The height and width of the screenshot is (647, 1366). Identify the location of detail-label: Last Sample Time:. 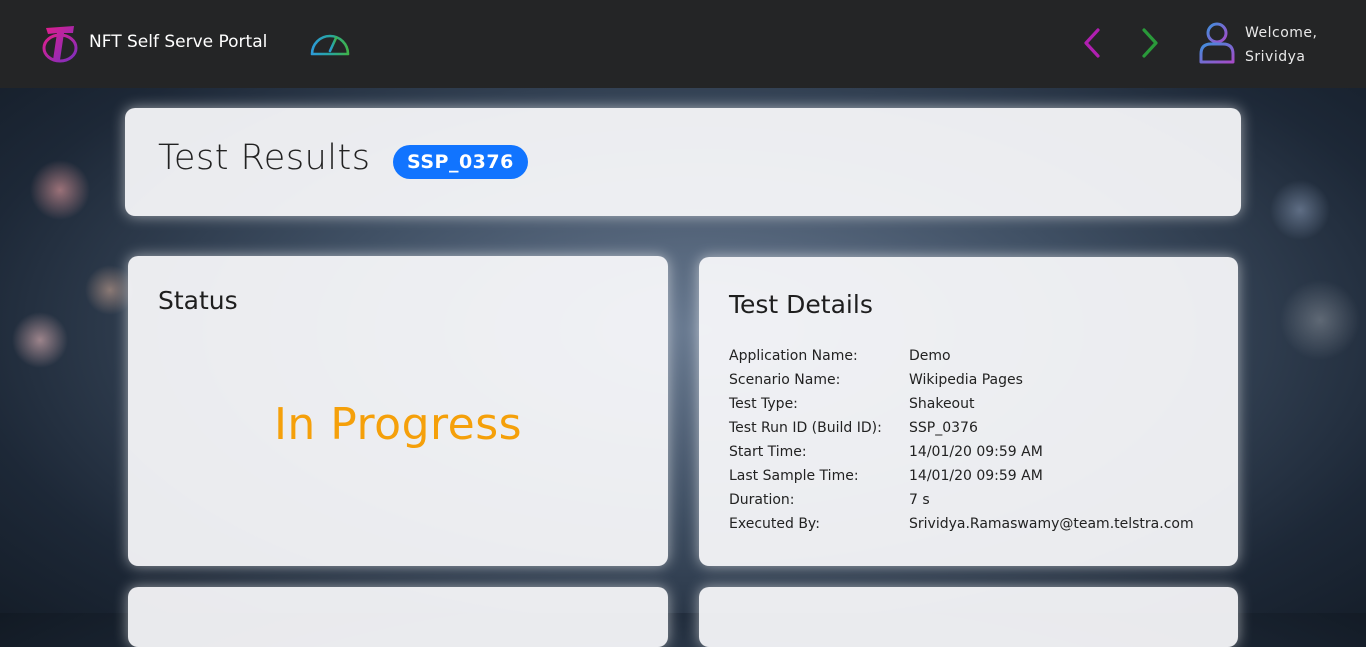
(794, 476).